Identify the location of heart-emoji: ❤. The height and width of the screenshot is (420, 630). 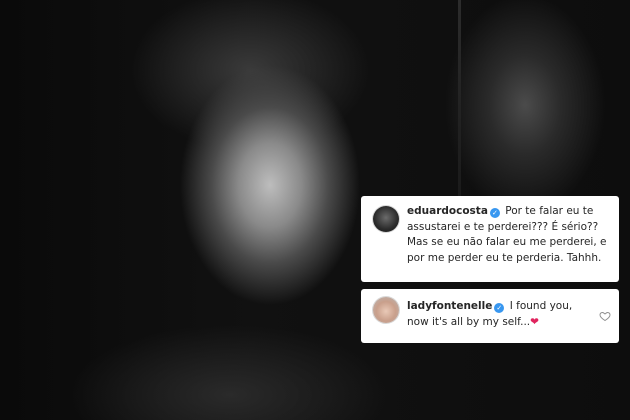
(534, 321).